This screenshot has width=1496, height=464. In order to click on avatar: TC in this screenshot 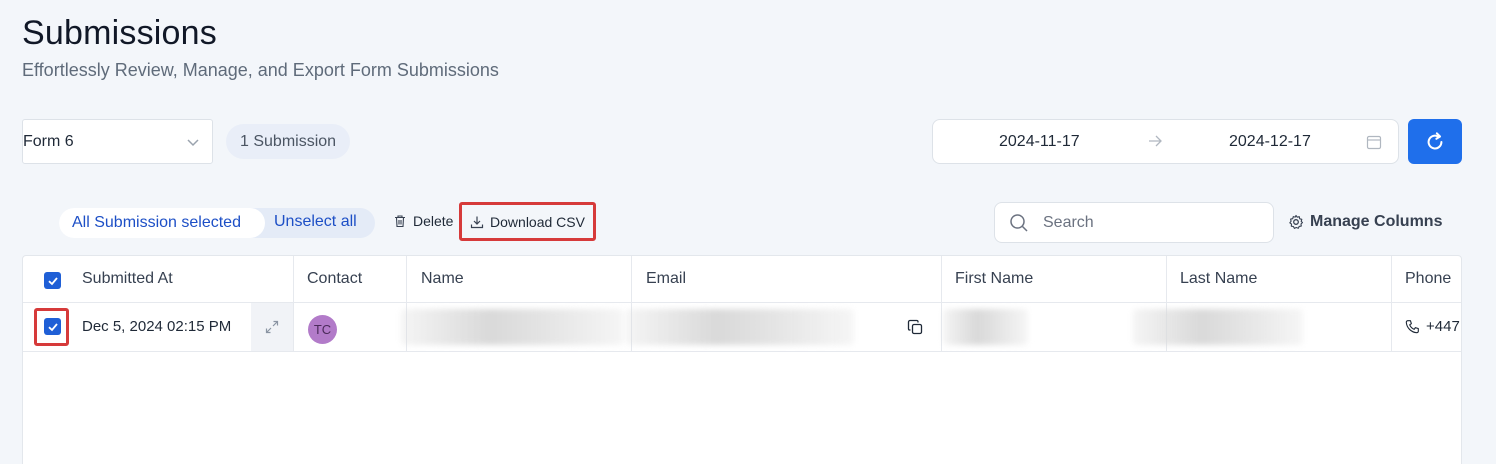, I will do `click(322, 329)`.